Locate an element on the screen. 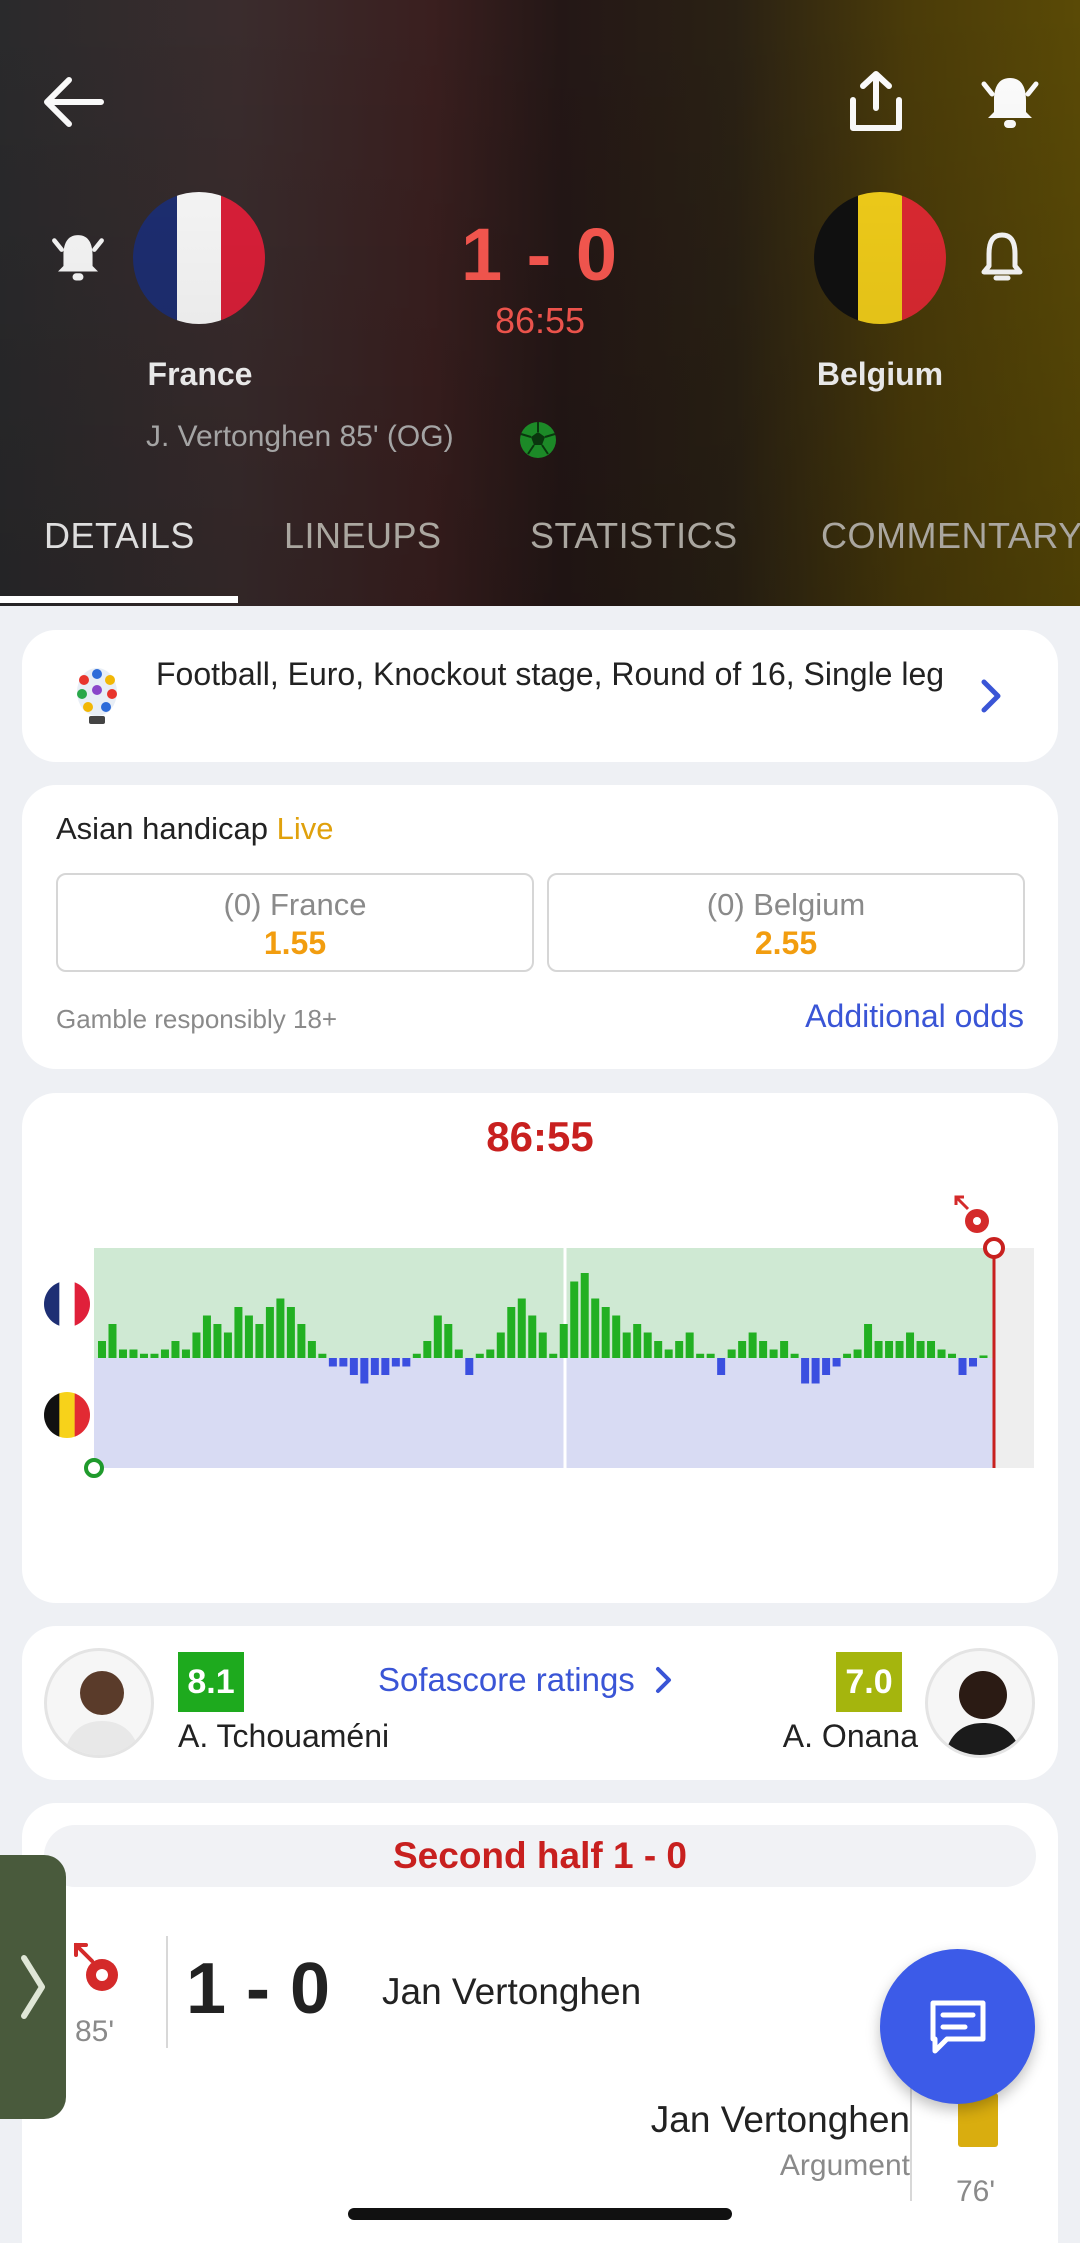  live-label: Live is located at coordinates (305, 828).